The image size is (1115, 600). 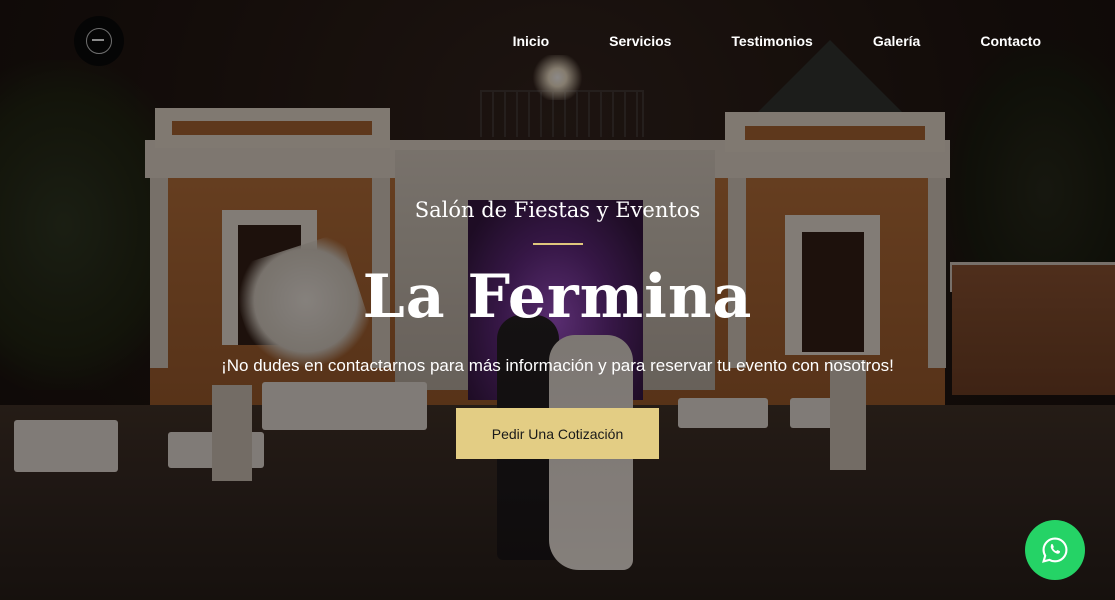 I want to click on hero-subtitle: Salón de Fiestas y Eventos, so click(x=557, y=210).